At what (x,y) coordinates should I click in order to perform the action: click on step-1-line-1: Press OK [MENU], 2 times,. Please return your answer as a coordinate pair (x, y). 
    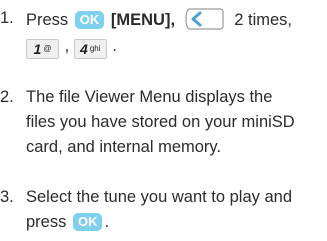
    Looking at the image, I should click on (159, 19).